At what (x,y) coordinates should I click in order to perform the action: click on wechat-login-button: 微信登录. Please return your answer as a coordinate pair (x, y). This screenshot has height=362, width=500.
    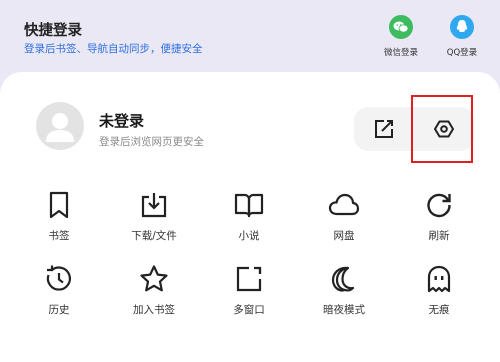
    Looking at the image, I should click on (401, 36).